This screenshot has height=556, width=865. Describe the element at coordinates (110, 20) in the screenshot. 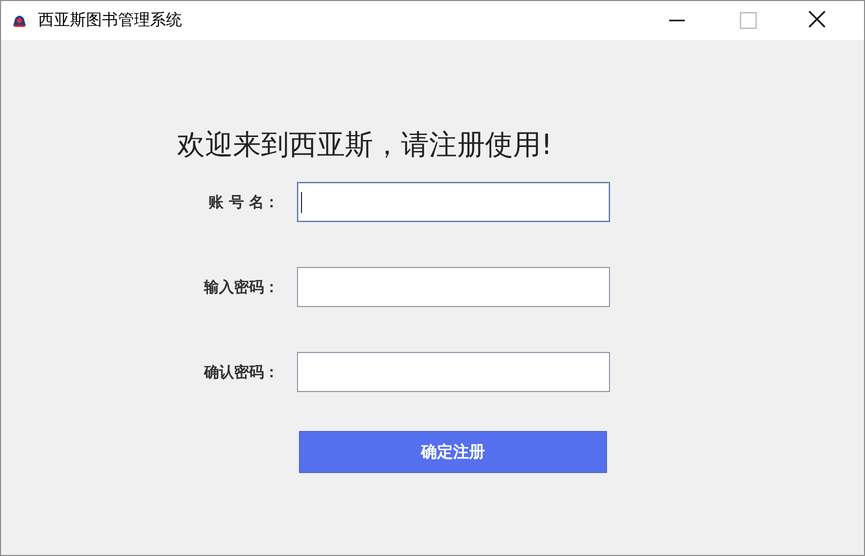

I see `window-title: 西亚斯图书管理系统` at that location.